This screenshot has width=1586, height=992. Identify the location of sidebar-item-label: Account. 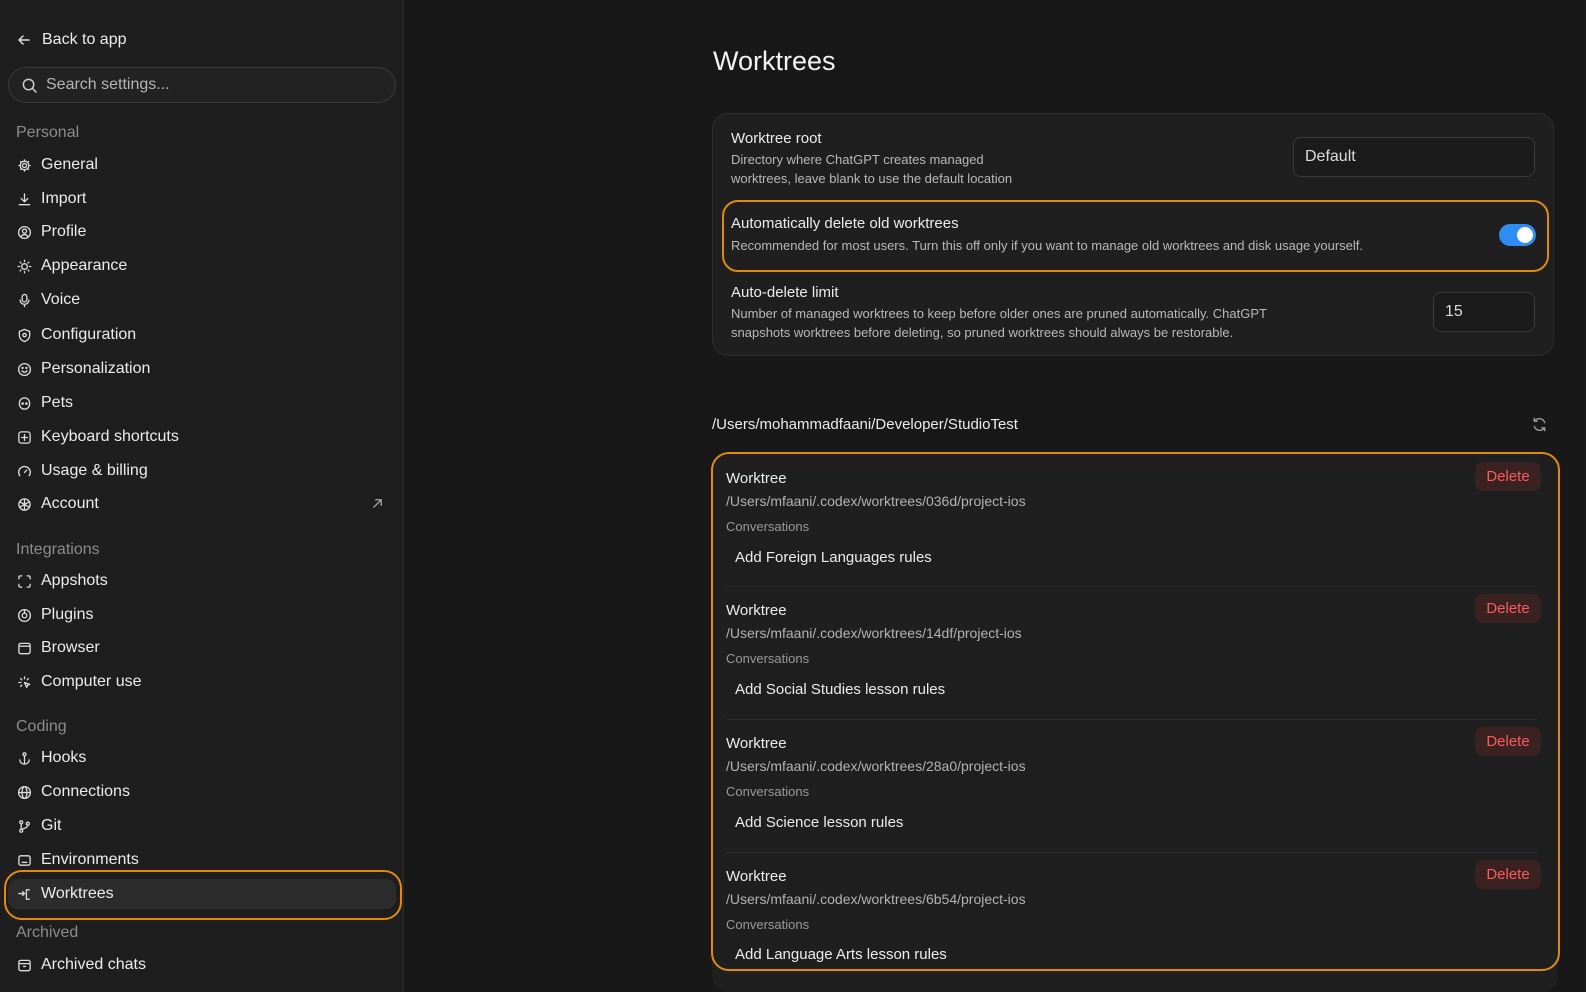
(70, 503).